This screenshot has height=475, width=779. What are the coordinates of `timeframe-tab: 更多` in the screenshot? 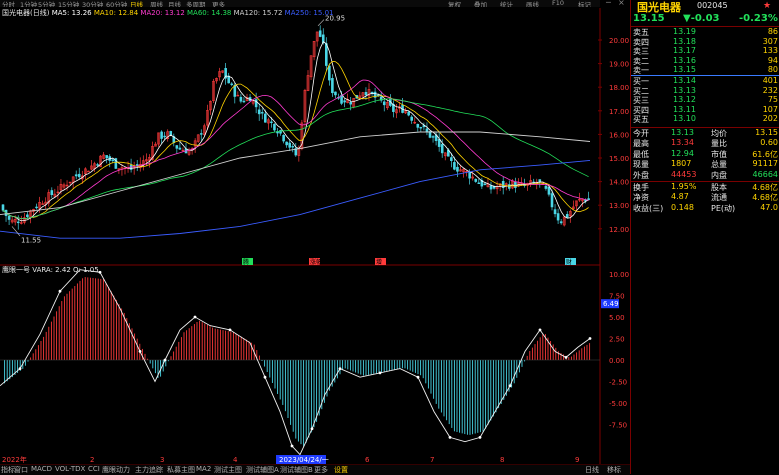 It's located at (218, 3).